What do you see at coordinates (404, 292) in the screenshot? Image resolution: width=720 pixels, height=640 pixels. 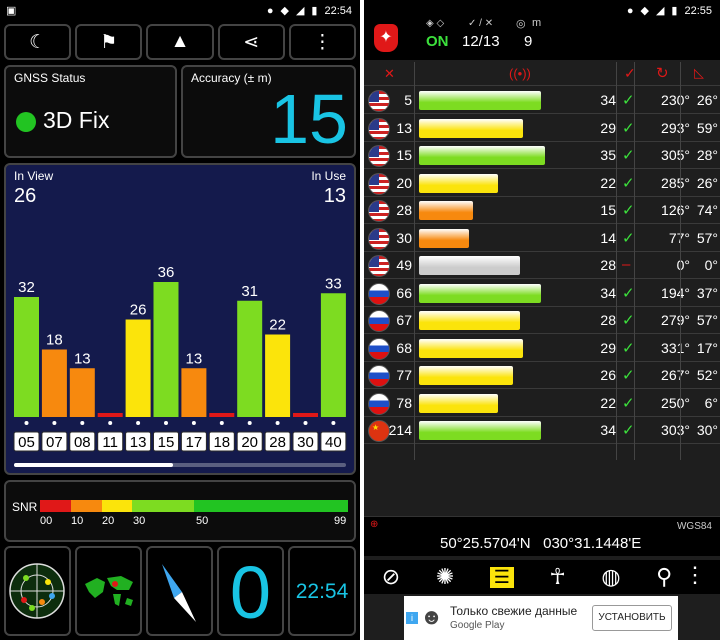 I see `satellite-id: 66` at bounding box center [404, 292].